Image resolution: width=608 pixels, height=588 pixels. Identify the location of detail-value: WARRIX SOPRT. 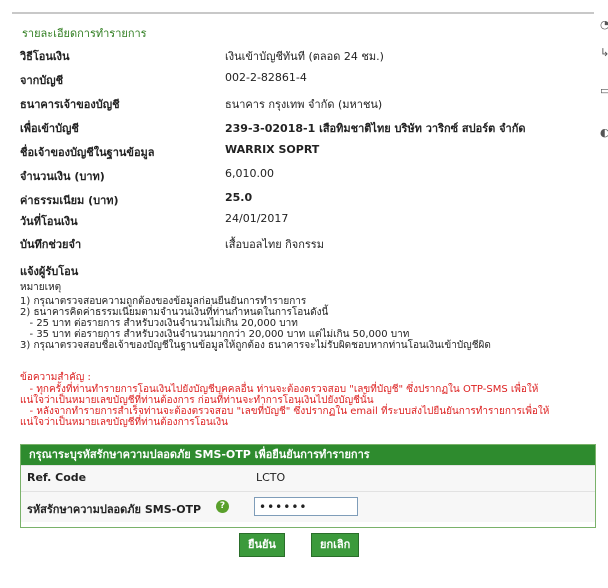
(272, 149).